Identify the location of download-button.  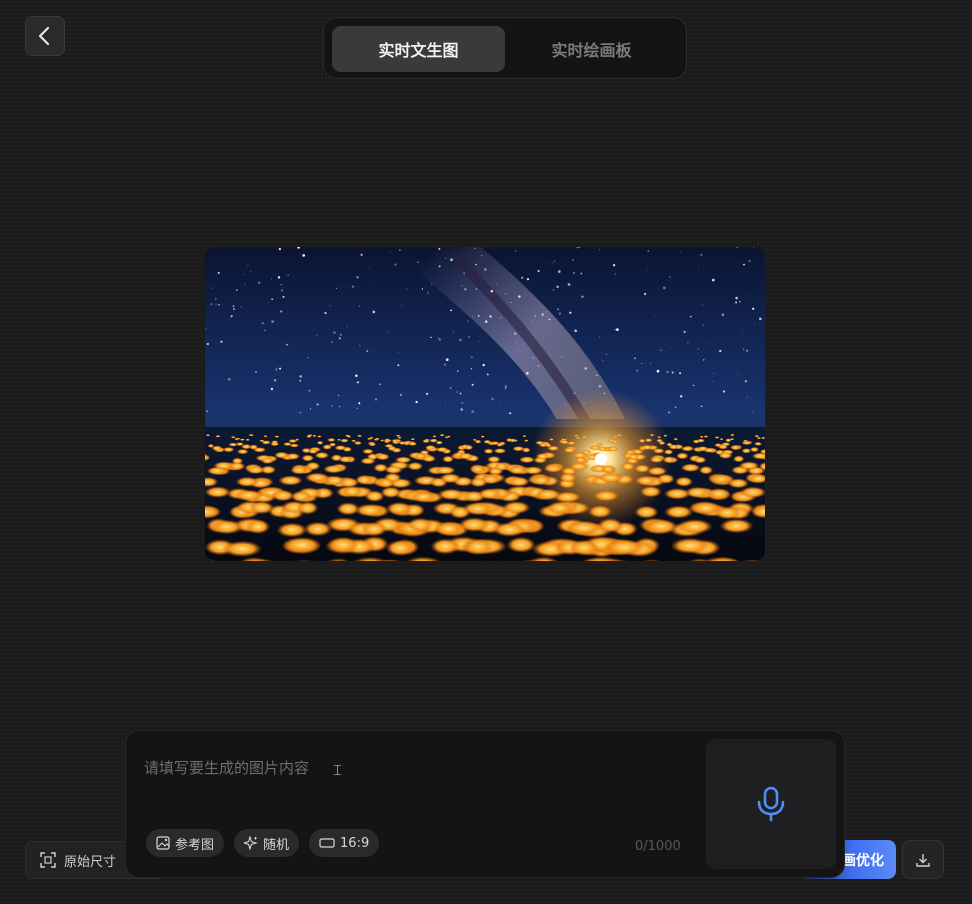
(923, 859).